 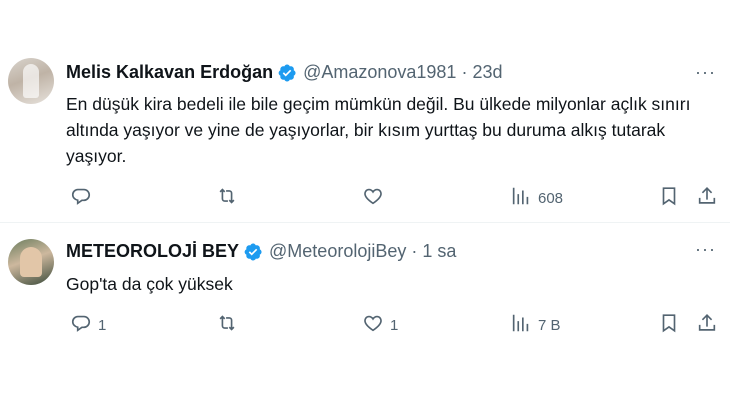 What do you see at coordinates (149, 284) in the screenshot?
I see `tweet-text: Gop'ta da çok yüksek` at bounding box center [149, 284].